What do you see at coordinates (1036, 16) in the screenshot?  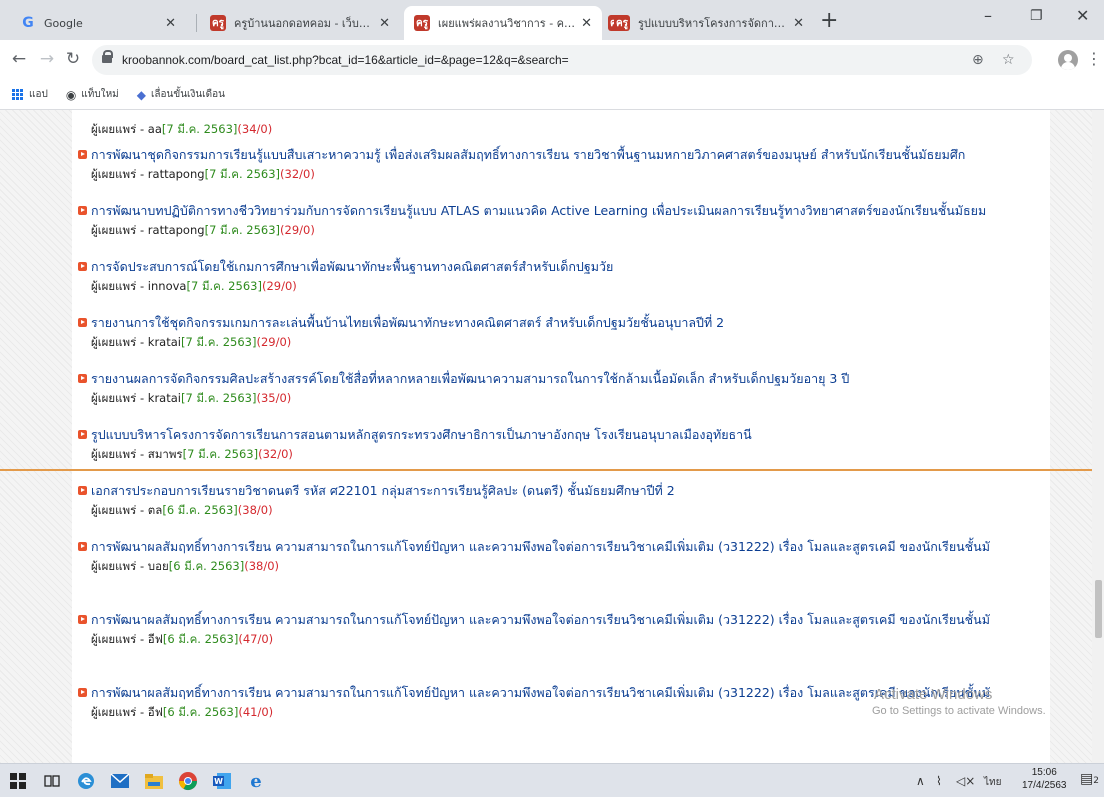 I see `restore-icon: ❐` at bounding box center [1036, 16].